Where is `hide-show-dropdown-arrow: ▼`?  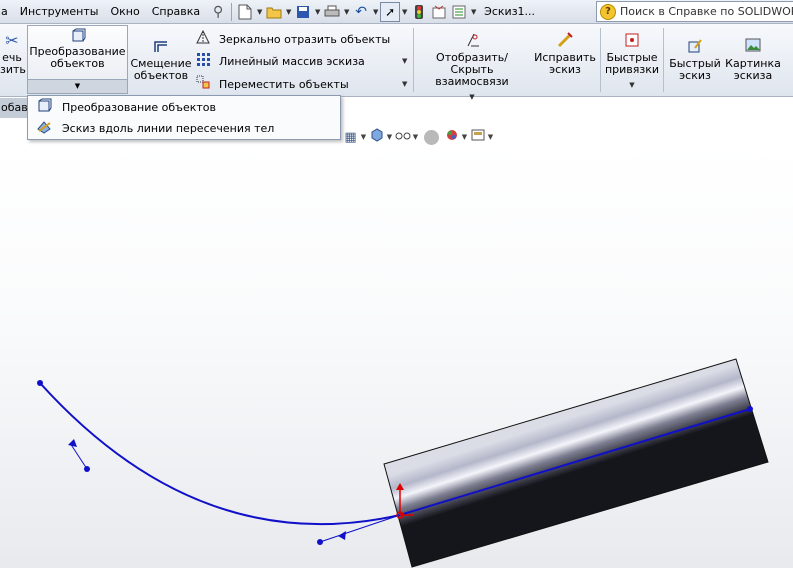
hide-show-dropdown-arrow: ▼ is located at coordinates (415, 137).